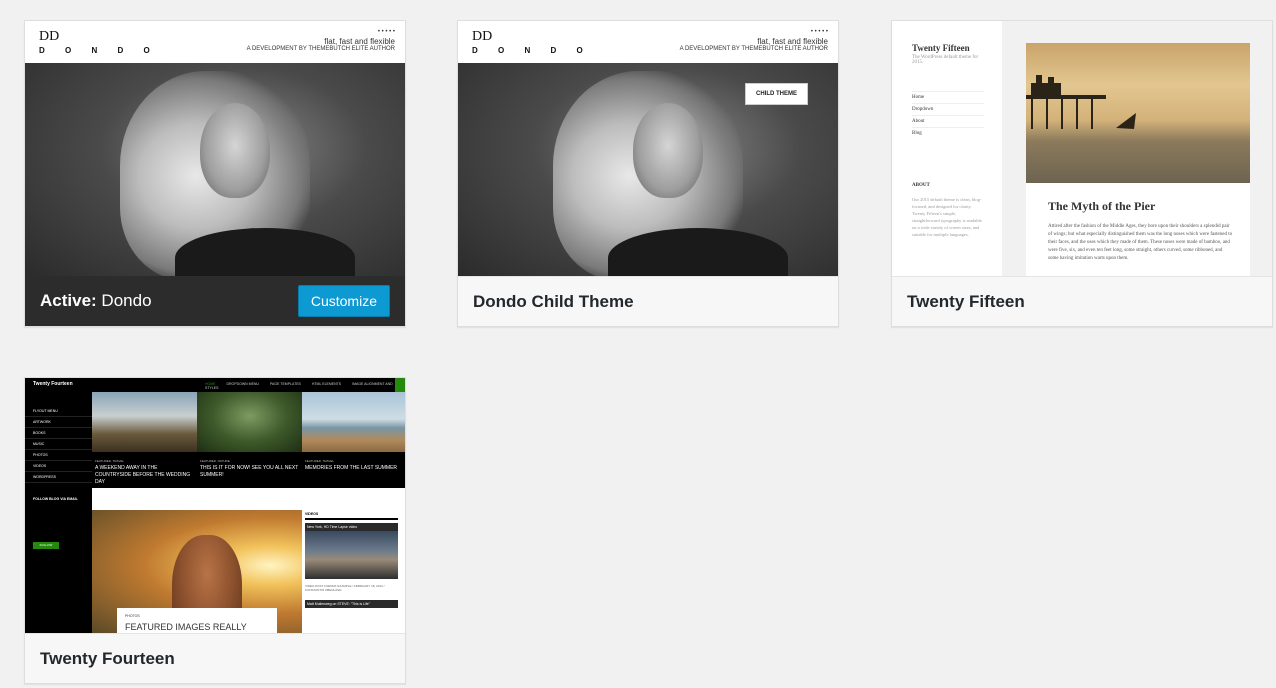 The image size is (1276, 688). What do you see at coordinates (186, 627) in the screenshot?
I see `t4-featured-text: FEATURED IMAGES REALLY` at bounding box center [186, 627].